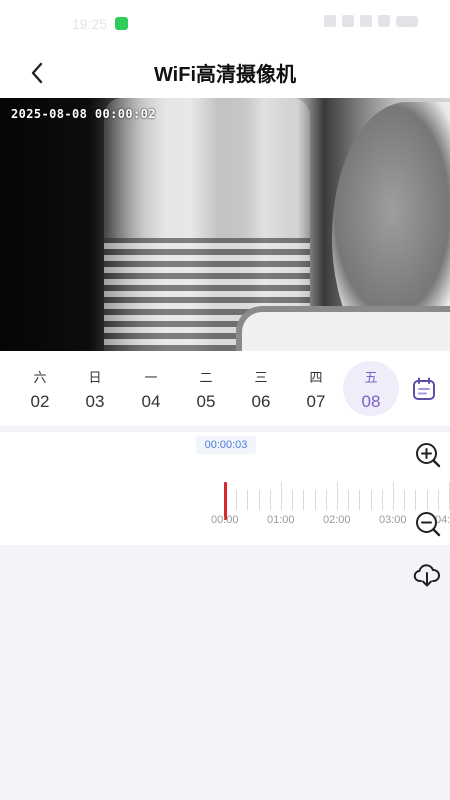  I want to click on date-item: 二 05, so click(206, 388).